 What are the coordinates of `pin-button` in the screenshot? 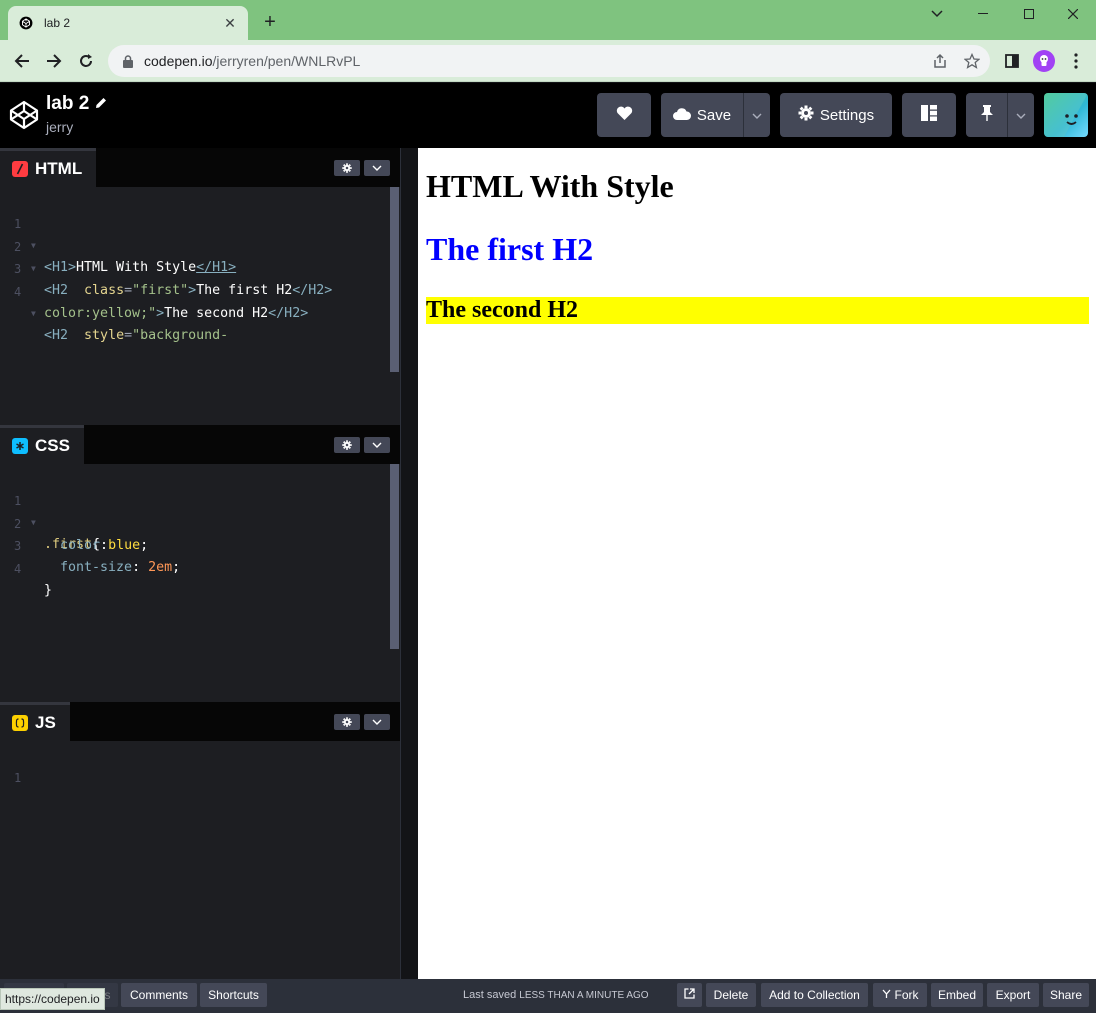 It's located at (986, 115).